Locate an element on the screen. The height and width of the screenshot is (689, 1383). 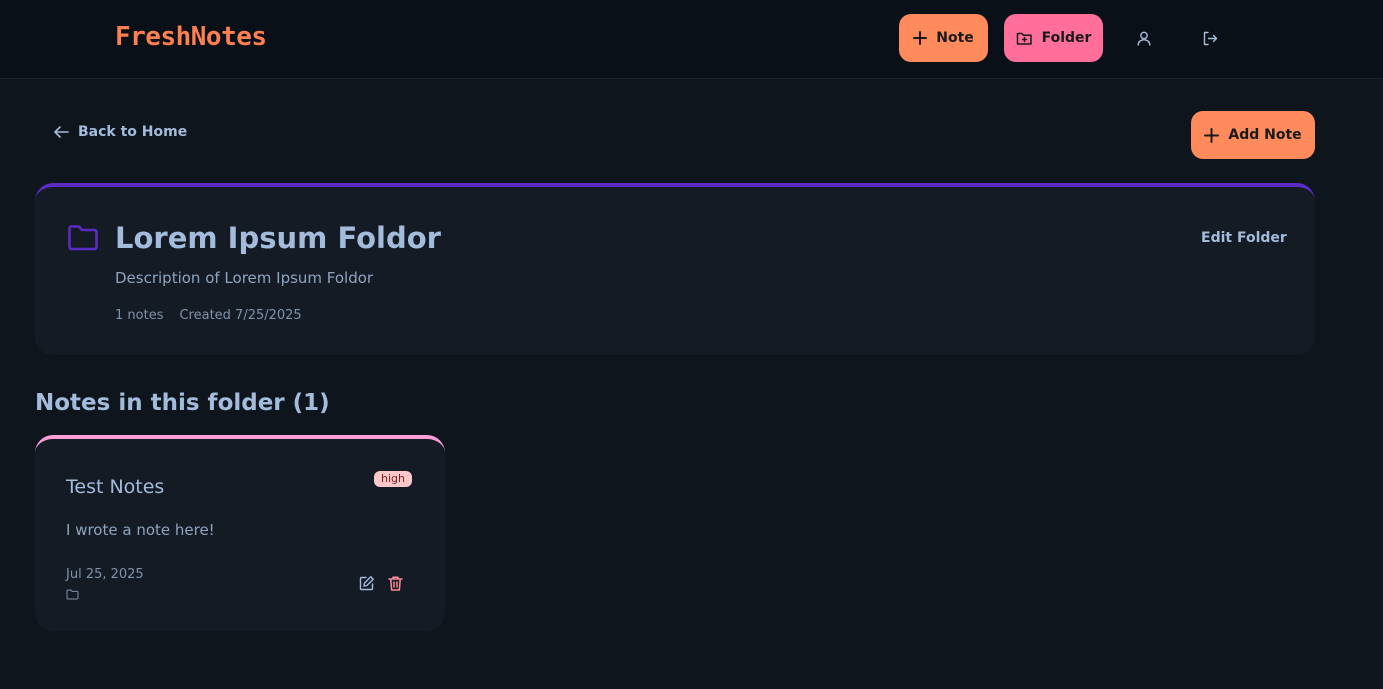
app-logo: FreshNotes is located at coordinates (191, 37).